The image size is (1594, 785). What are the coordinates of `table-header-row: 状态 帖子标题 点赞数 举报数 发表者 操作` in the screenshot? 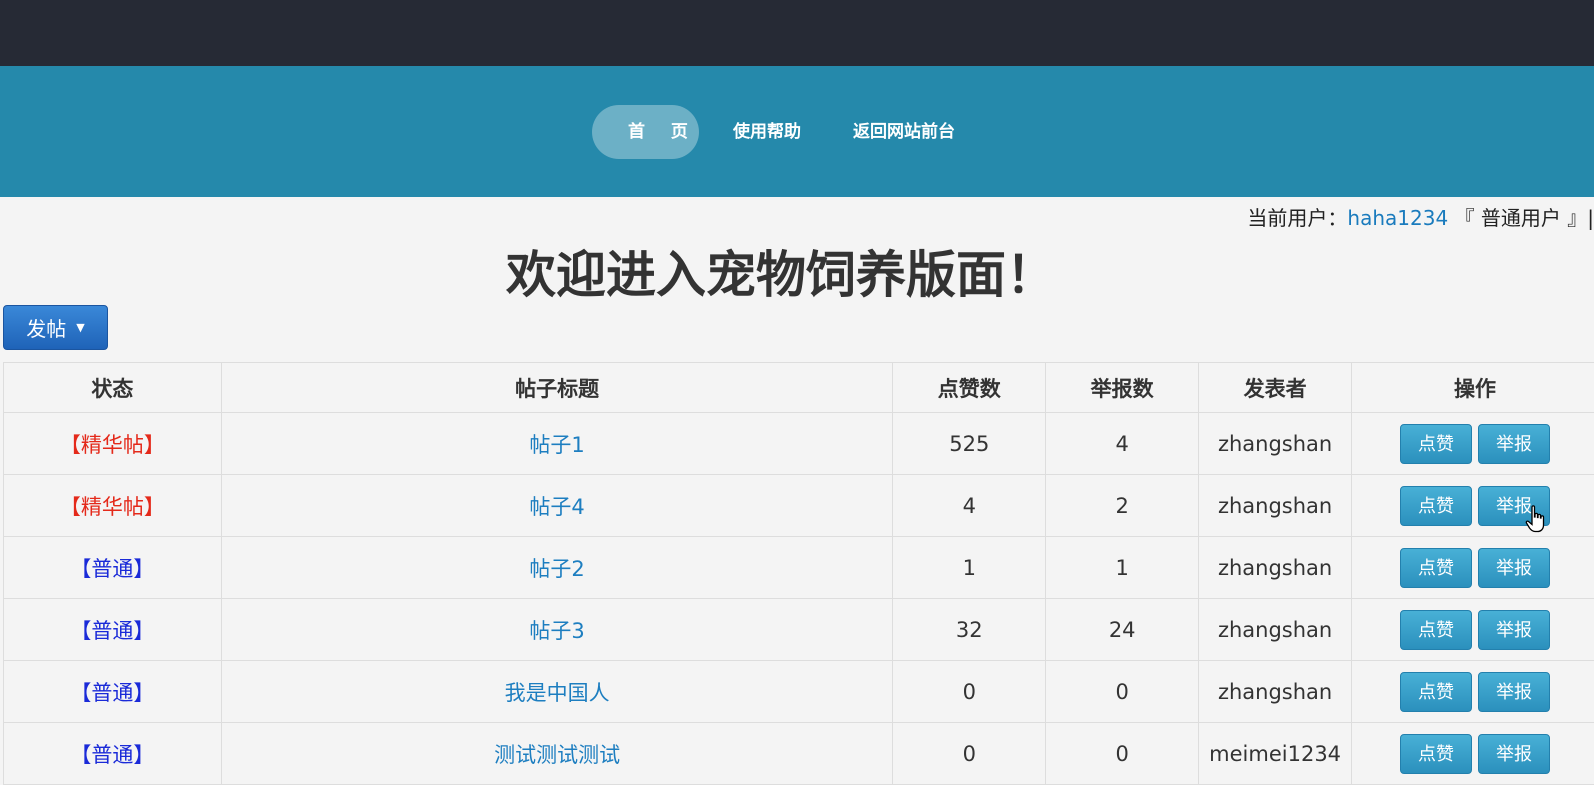 It's located at (798, 387).